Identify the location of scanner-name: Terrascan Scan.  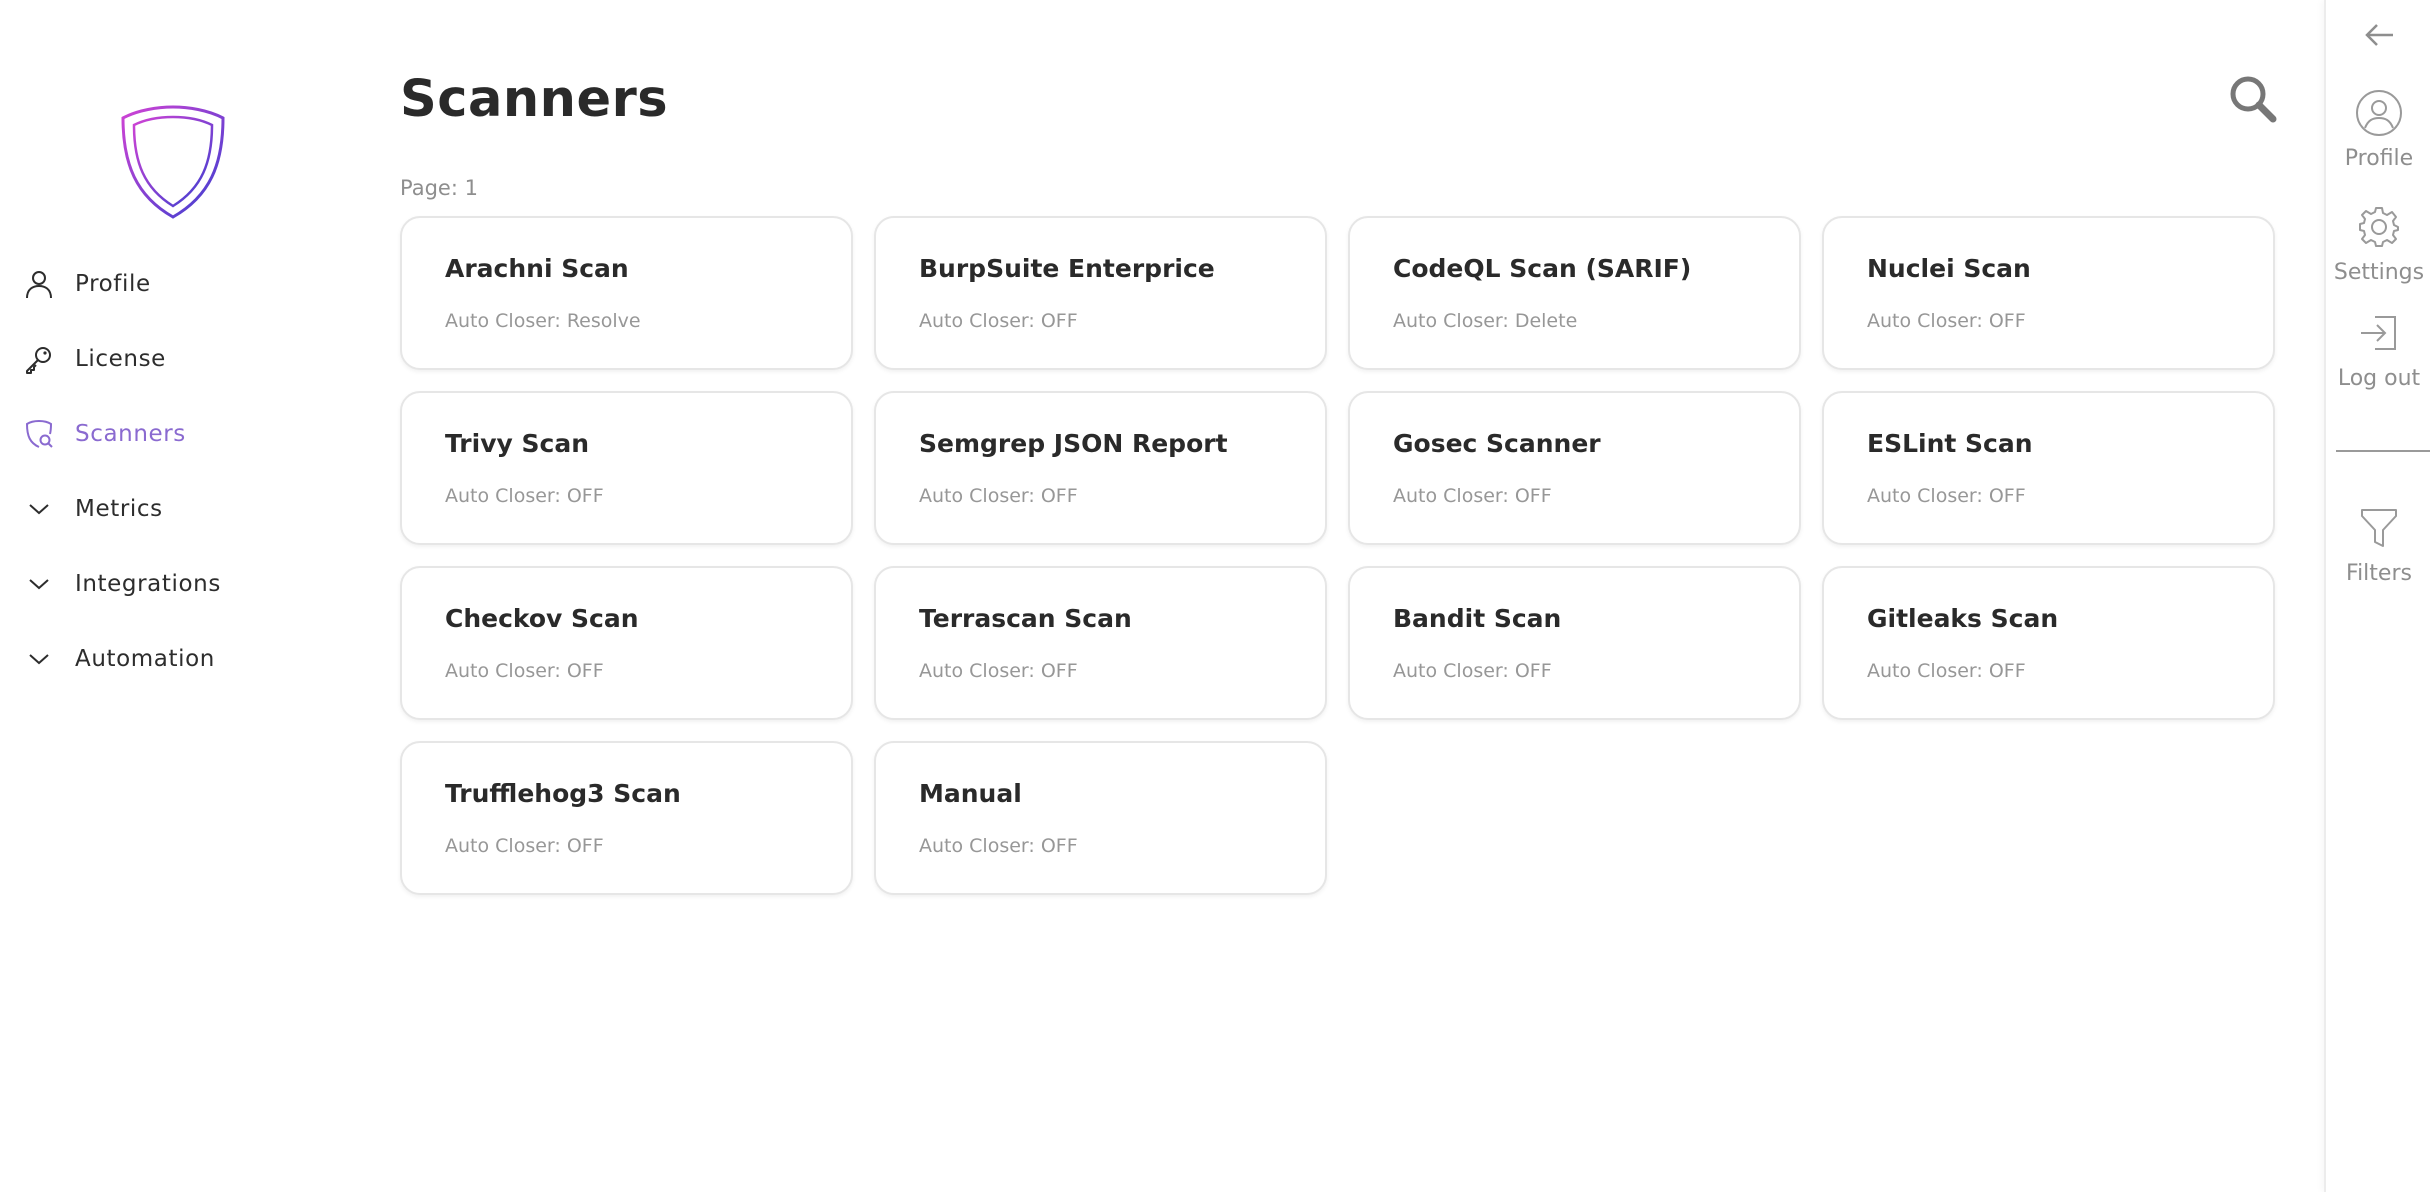
(1025, 618).